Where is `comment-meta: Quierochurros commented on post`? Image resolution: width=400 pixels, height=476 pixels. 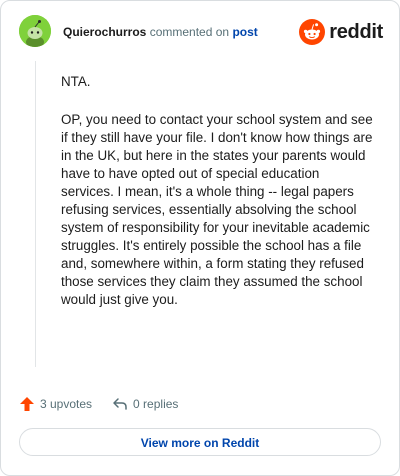 comment-meta: Quierochurros commented on post is located at coordinates (160, 32).